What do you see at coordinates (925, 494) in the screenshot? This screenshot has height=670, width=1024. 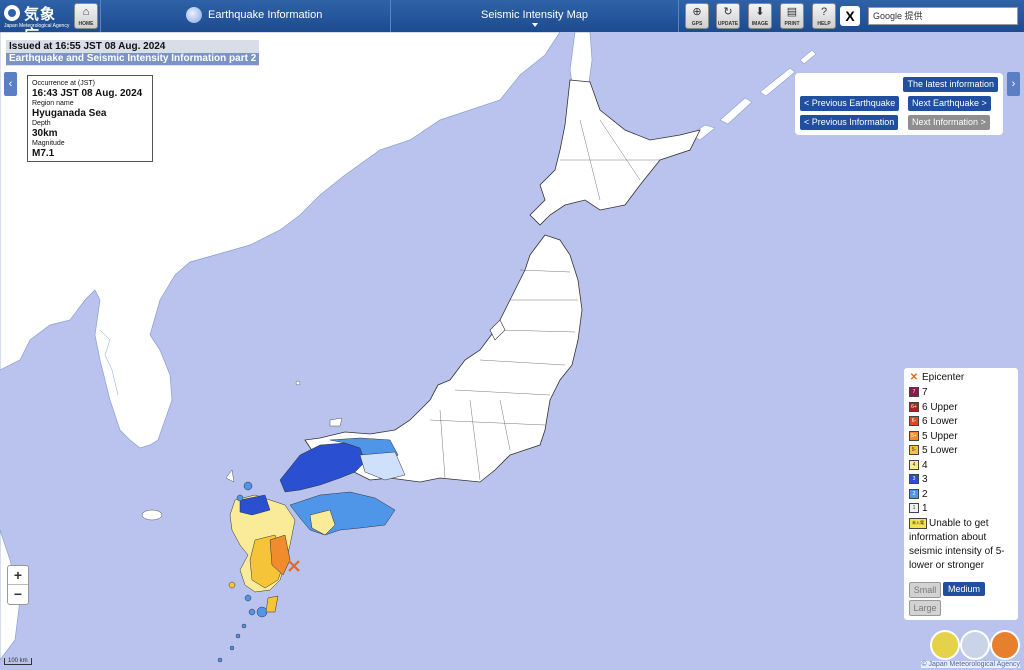 I see `legend-label: 2` at bounding box center [925, 494].